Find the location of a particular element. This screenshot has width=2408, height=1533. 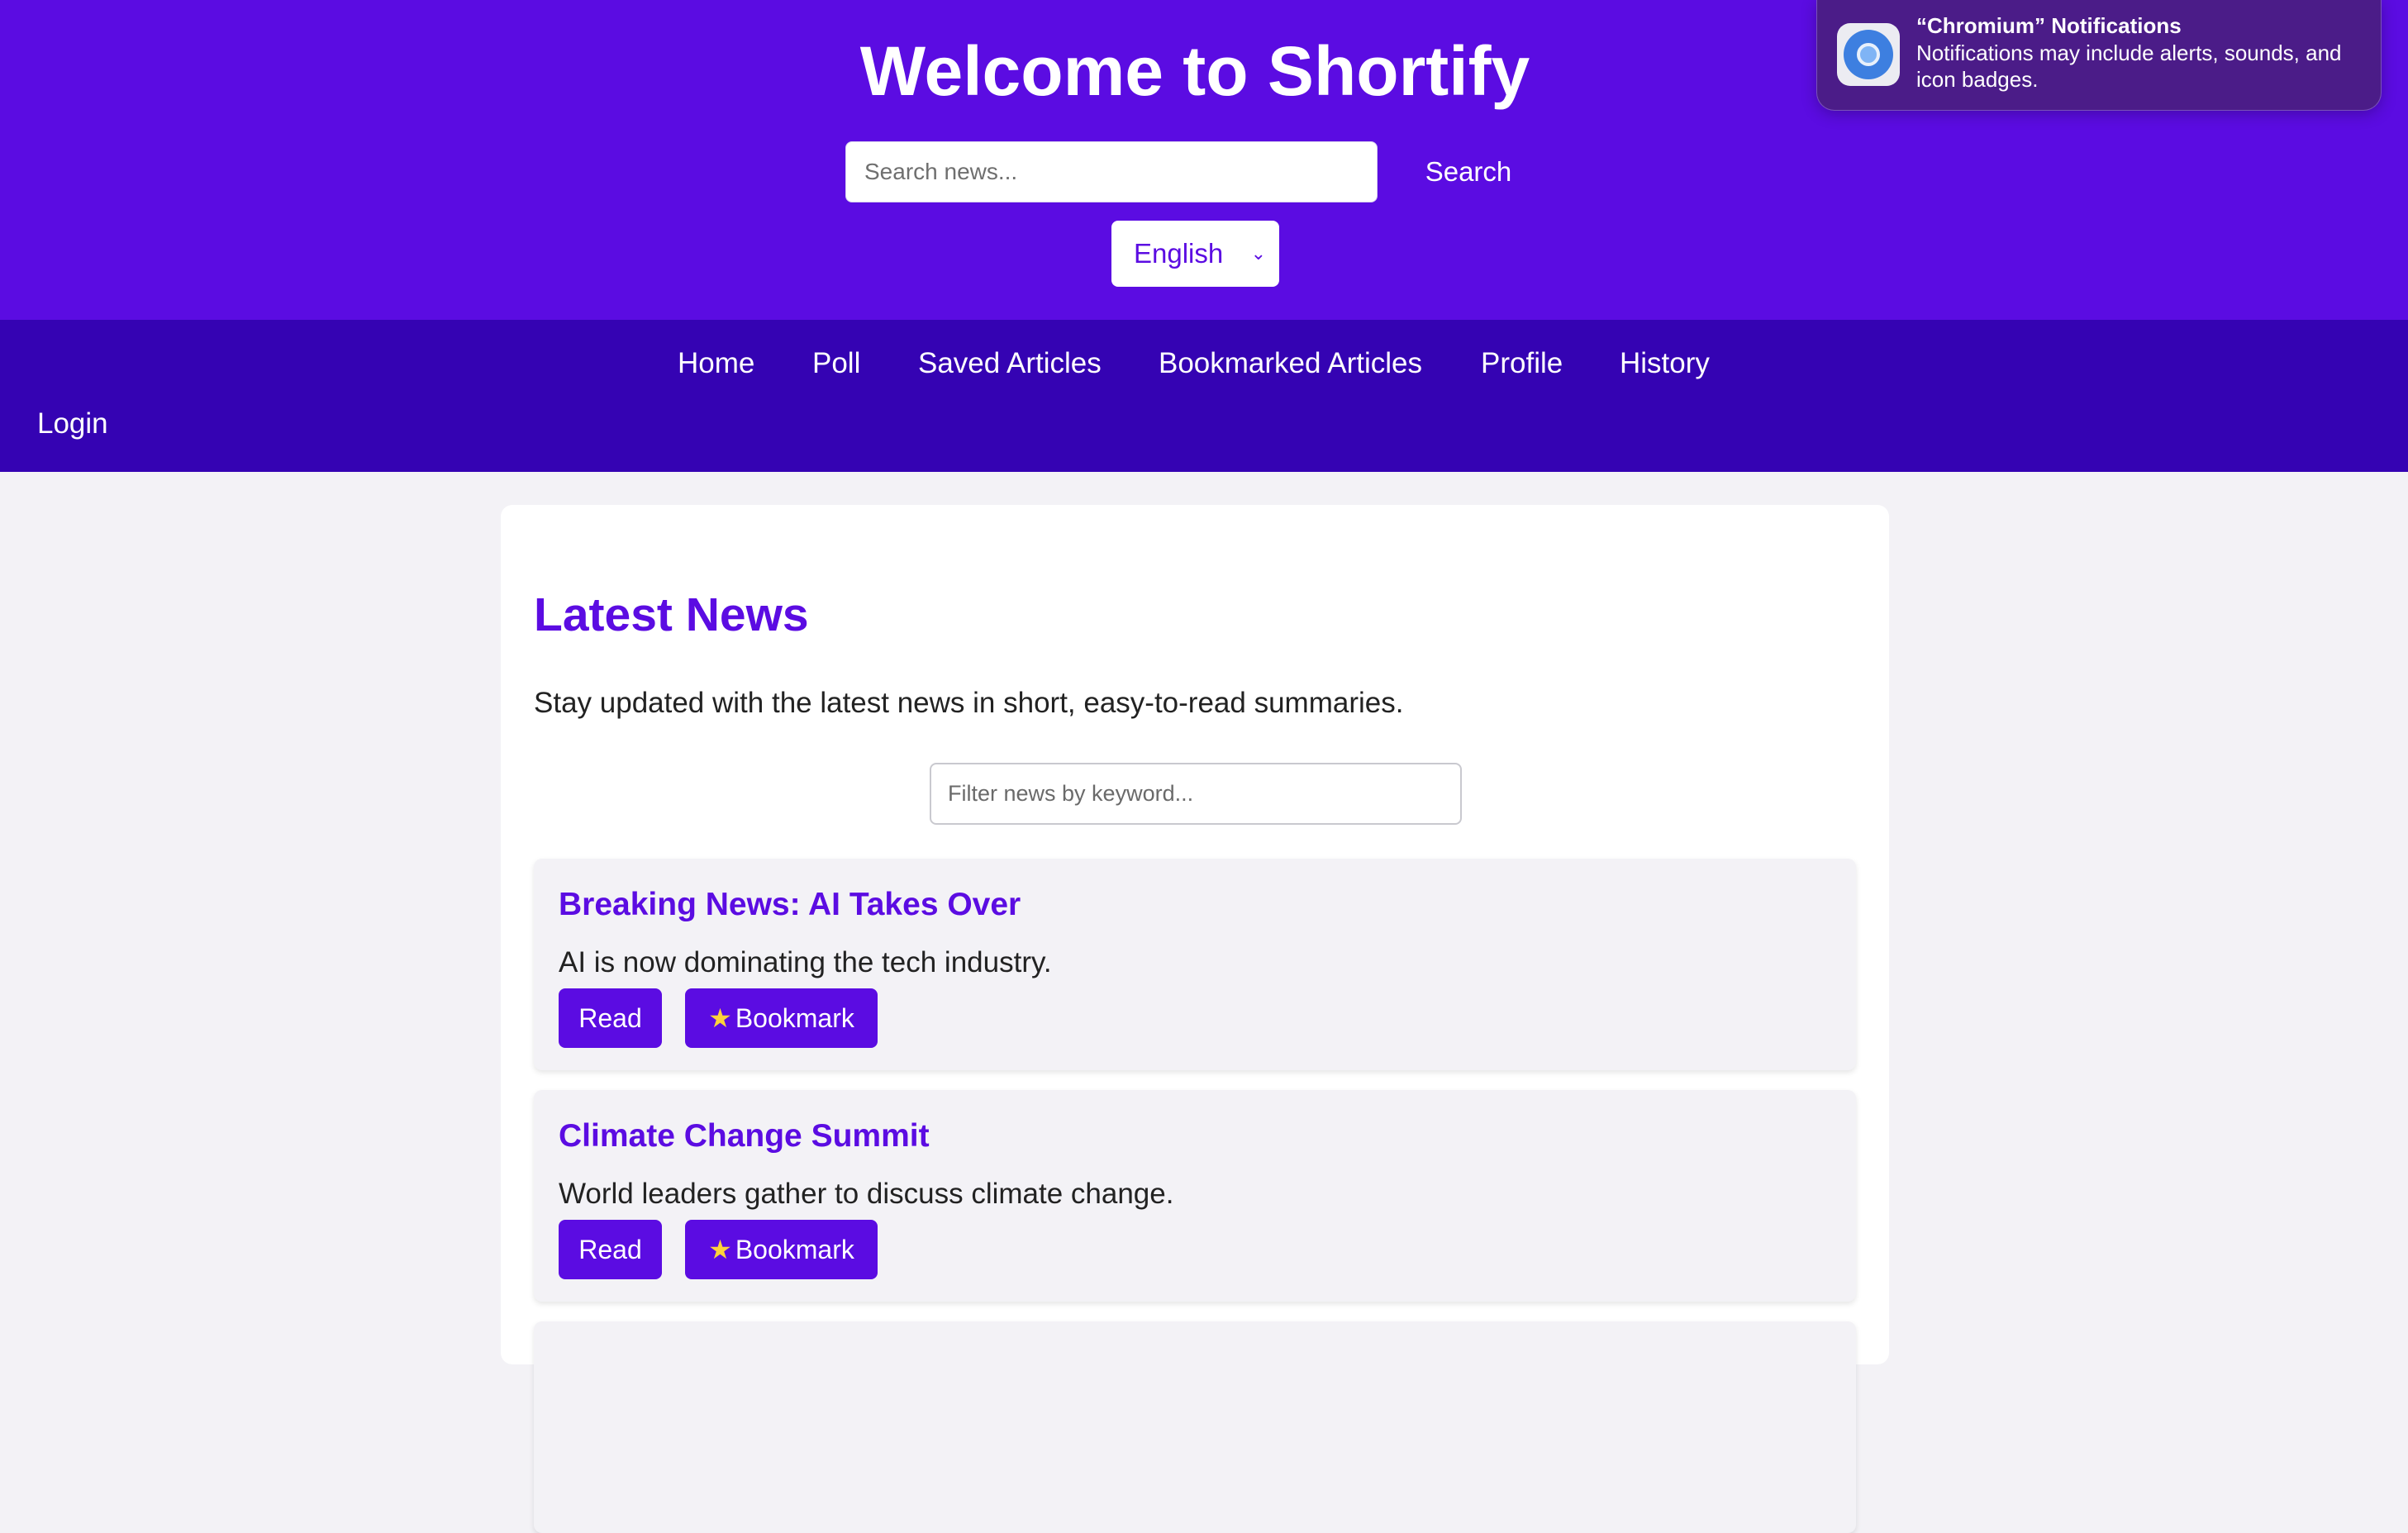

chevron-down-icon: ⌄ is located at coordinates (1258, 254).